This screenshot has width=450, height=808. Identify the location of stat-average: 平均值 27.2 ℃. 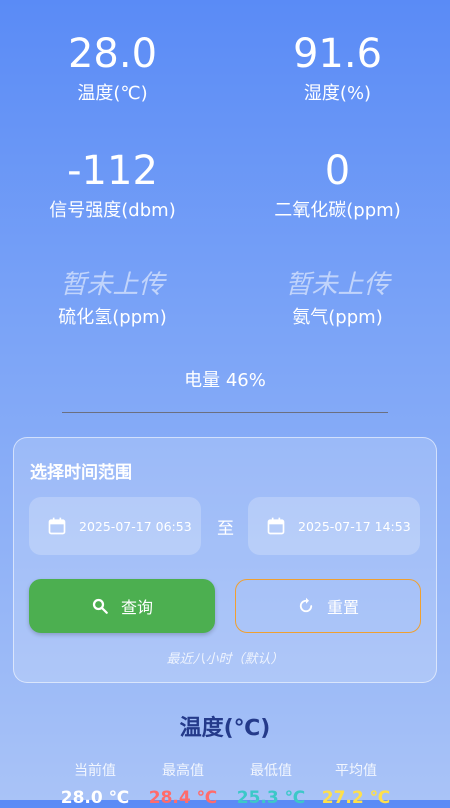
(356, 784).